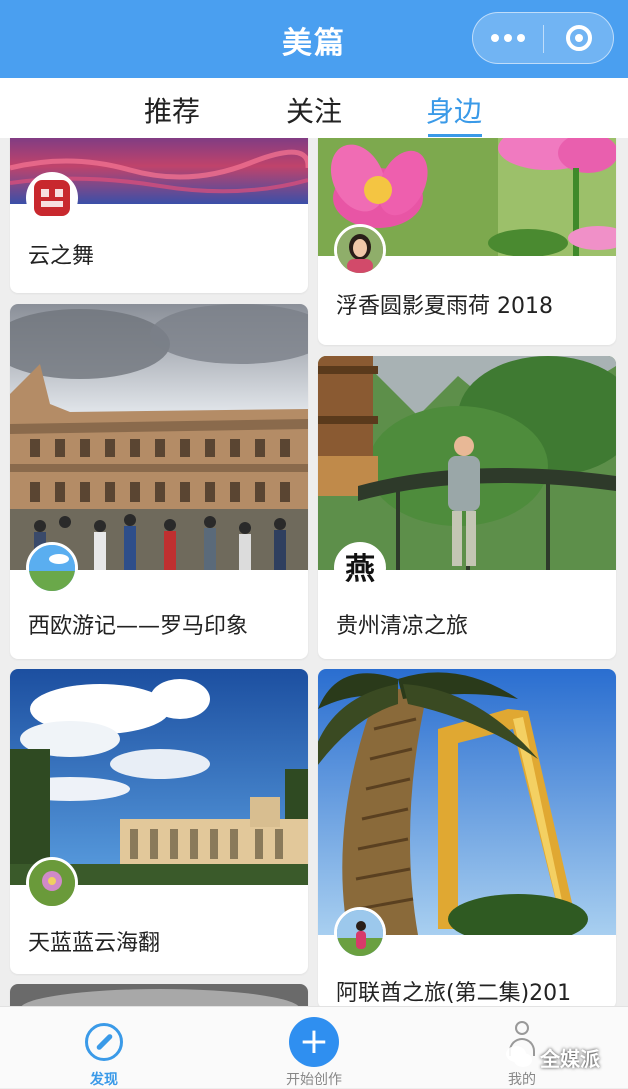 The width and height of the screenshot is (628, 1089). What do you see at coordinates (104, 1080) in the screenshot?
I see `nav-discover-label: 发现` at bounding box center [104, 1080].